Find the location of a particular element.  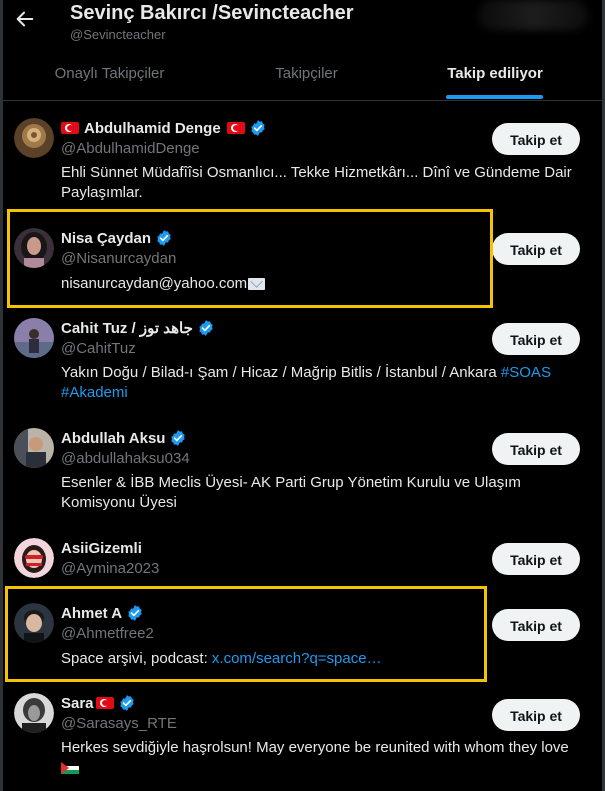

user-cell: AsiiGizemli @Aymina2023 Takip et is located at coordinates (302, 559).